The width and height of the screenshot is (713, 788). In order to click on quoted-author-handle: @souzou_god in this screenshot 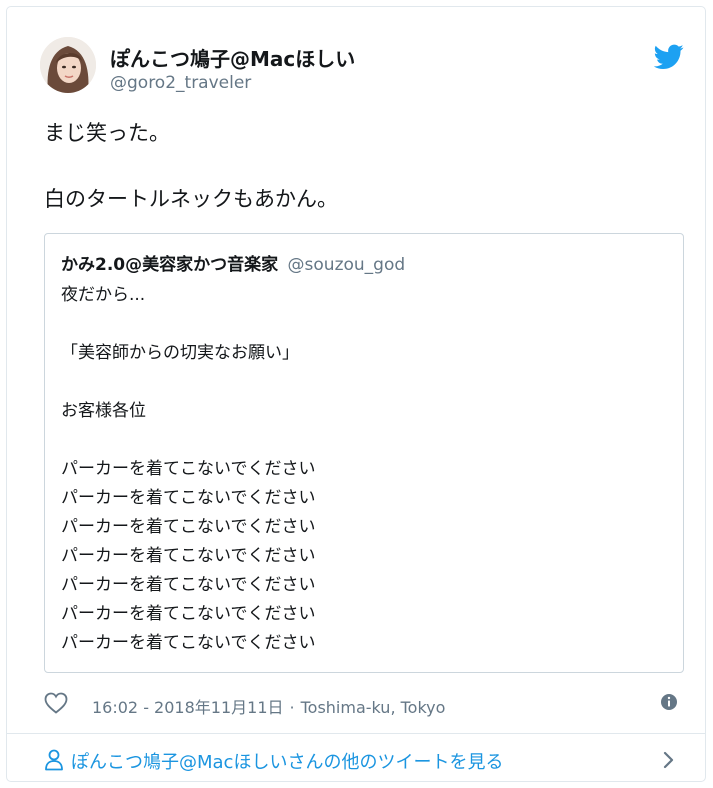, I will do `click(346, 265)`.